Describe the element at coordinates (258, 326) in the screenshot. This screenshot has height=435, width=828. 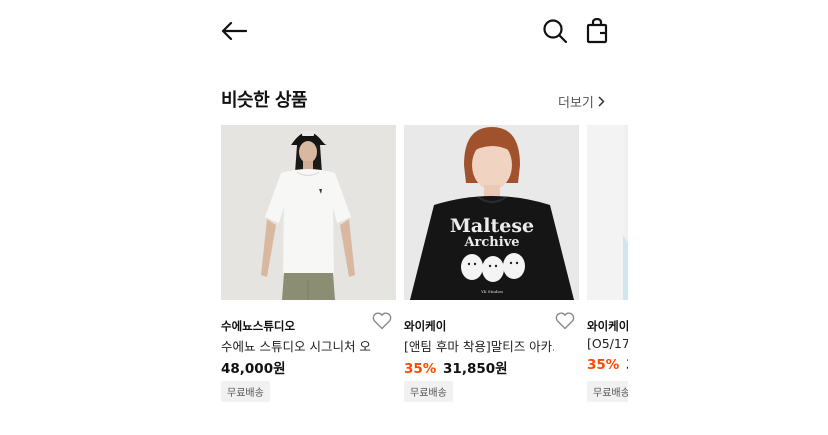
I see `product-brand: 수에뇨스튜디오` at that location.